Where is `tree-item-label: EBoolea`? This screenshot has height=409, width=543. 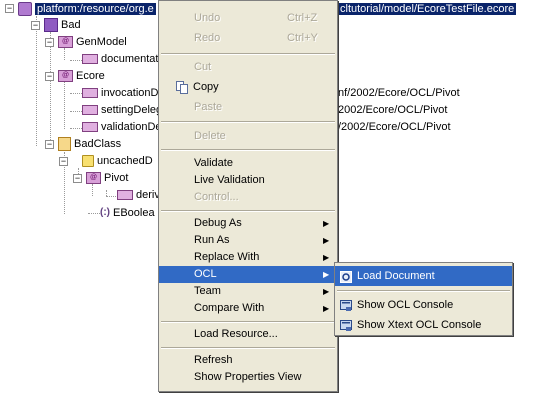
tree-item-label: EBoolea is located at coordinates (134, 213).